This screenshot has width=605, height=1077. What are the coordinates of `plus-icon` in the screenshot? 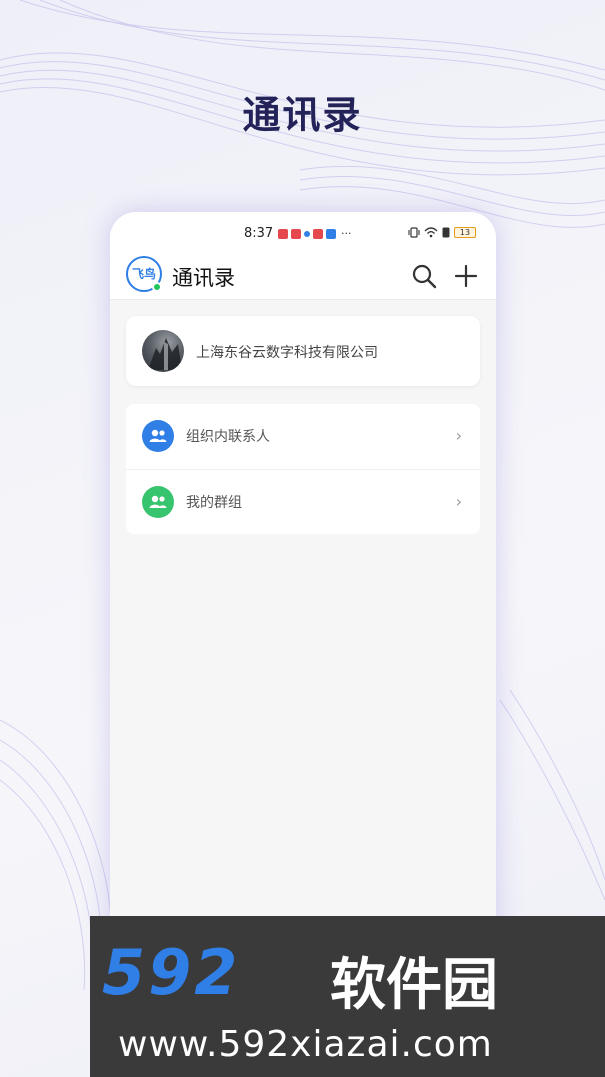 It's located at (466, 276).